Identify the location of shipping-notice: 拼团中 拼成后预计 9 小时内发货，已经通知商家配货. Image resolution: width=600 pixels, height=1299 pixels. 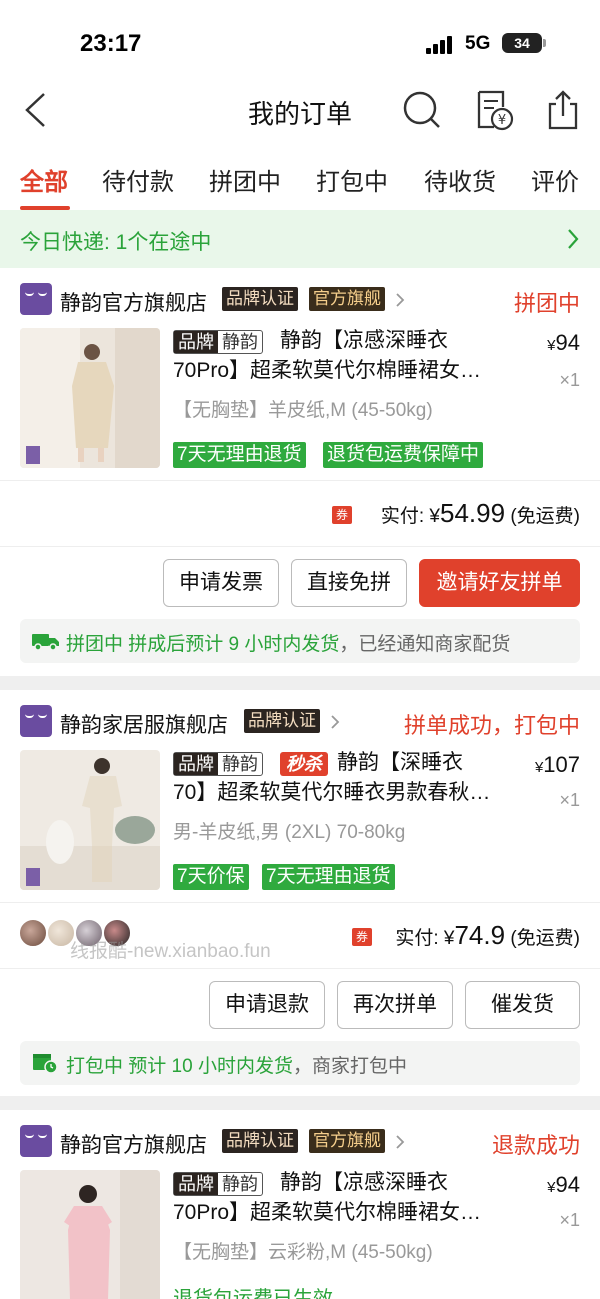
(300, 641).